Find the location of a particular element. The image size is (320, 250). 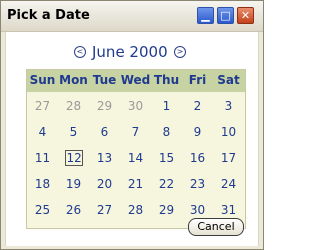

chevron-left-icon: < is located at coordinates (80, 51).